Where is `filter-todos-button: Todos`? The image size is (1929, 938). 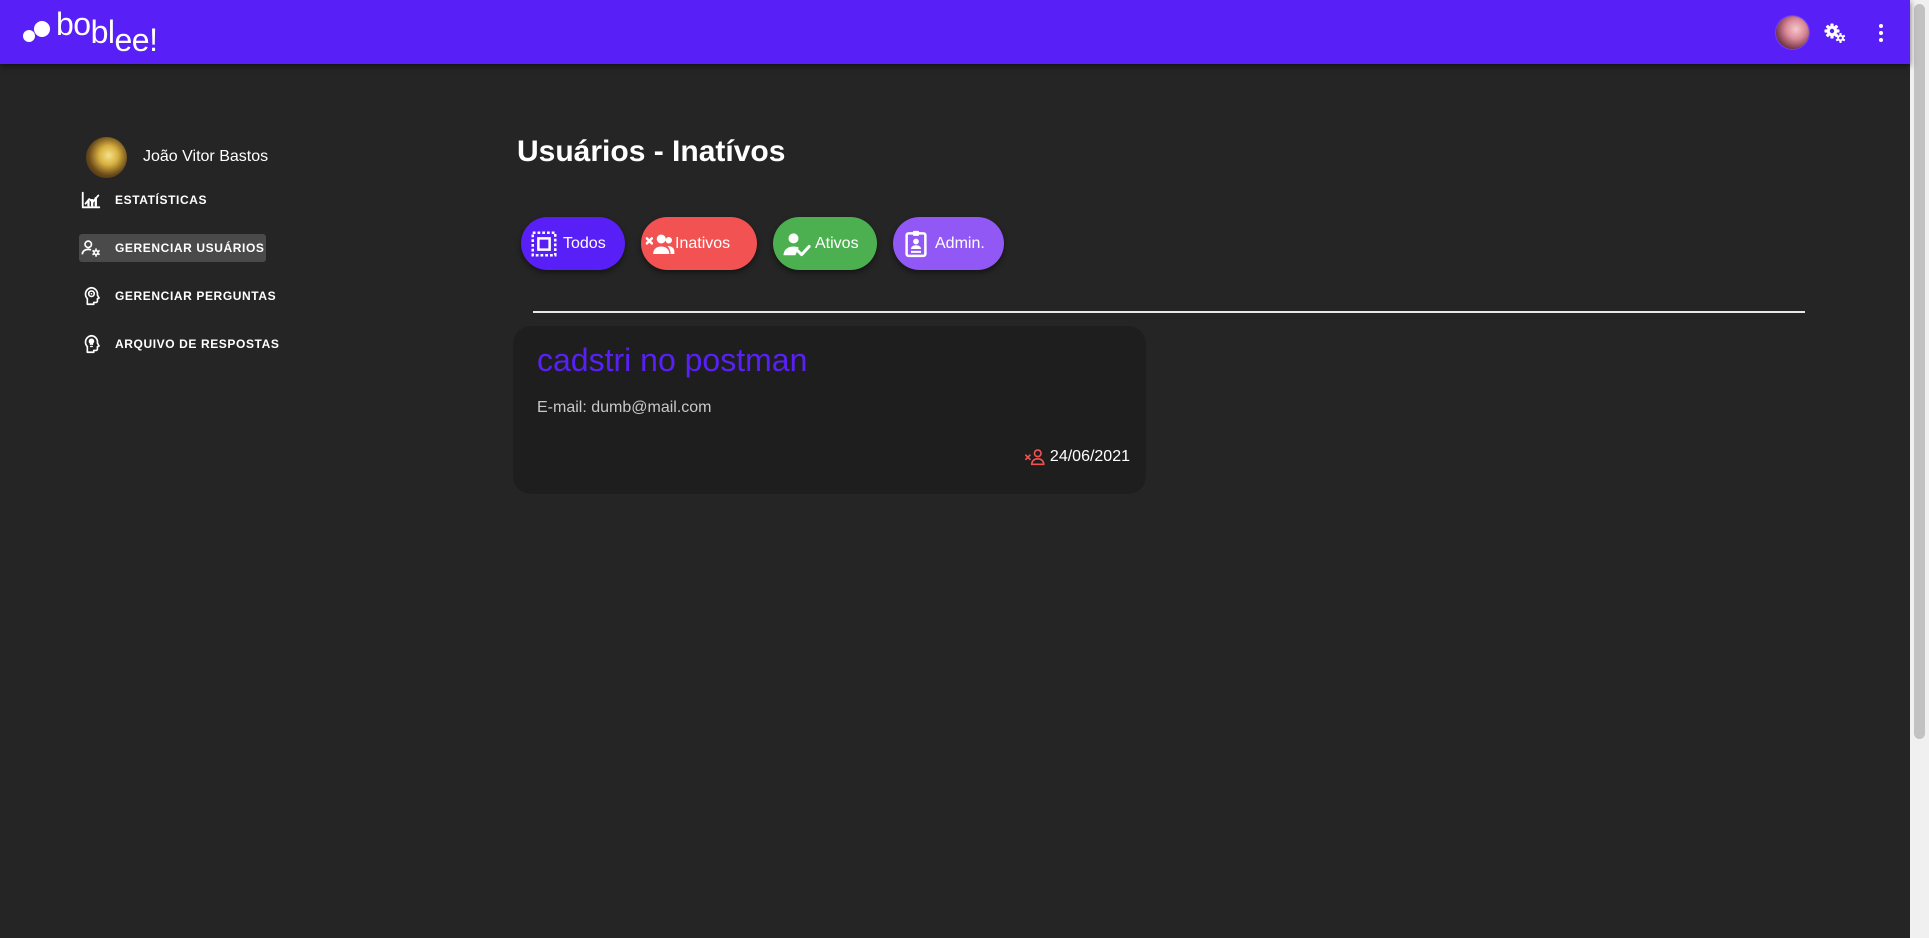 filter-todos-button: Todos is located at coordinates (573, 243).